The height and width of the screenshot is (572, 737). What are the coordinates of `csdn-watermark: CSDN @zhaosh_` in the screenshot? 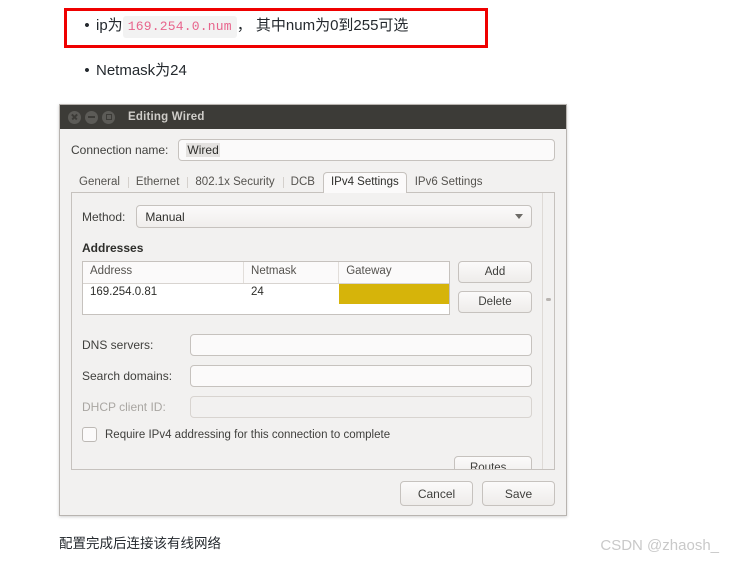 It's located at (659, 545).